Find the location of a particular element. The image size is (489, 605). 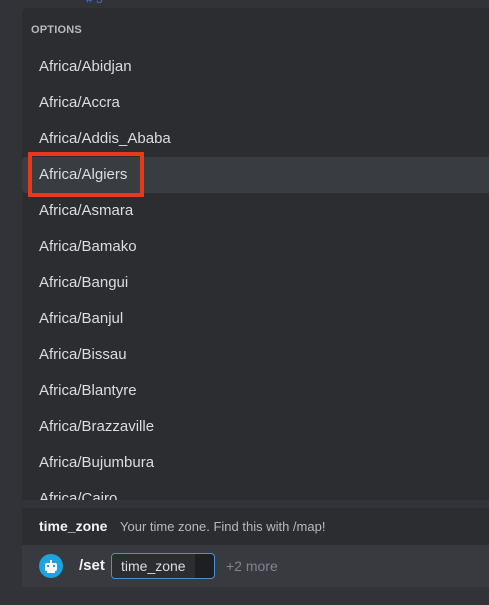

option-item: Africa/Bangui is located at coordinates (255, 283).